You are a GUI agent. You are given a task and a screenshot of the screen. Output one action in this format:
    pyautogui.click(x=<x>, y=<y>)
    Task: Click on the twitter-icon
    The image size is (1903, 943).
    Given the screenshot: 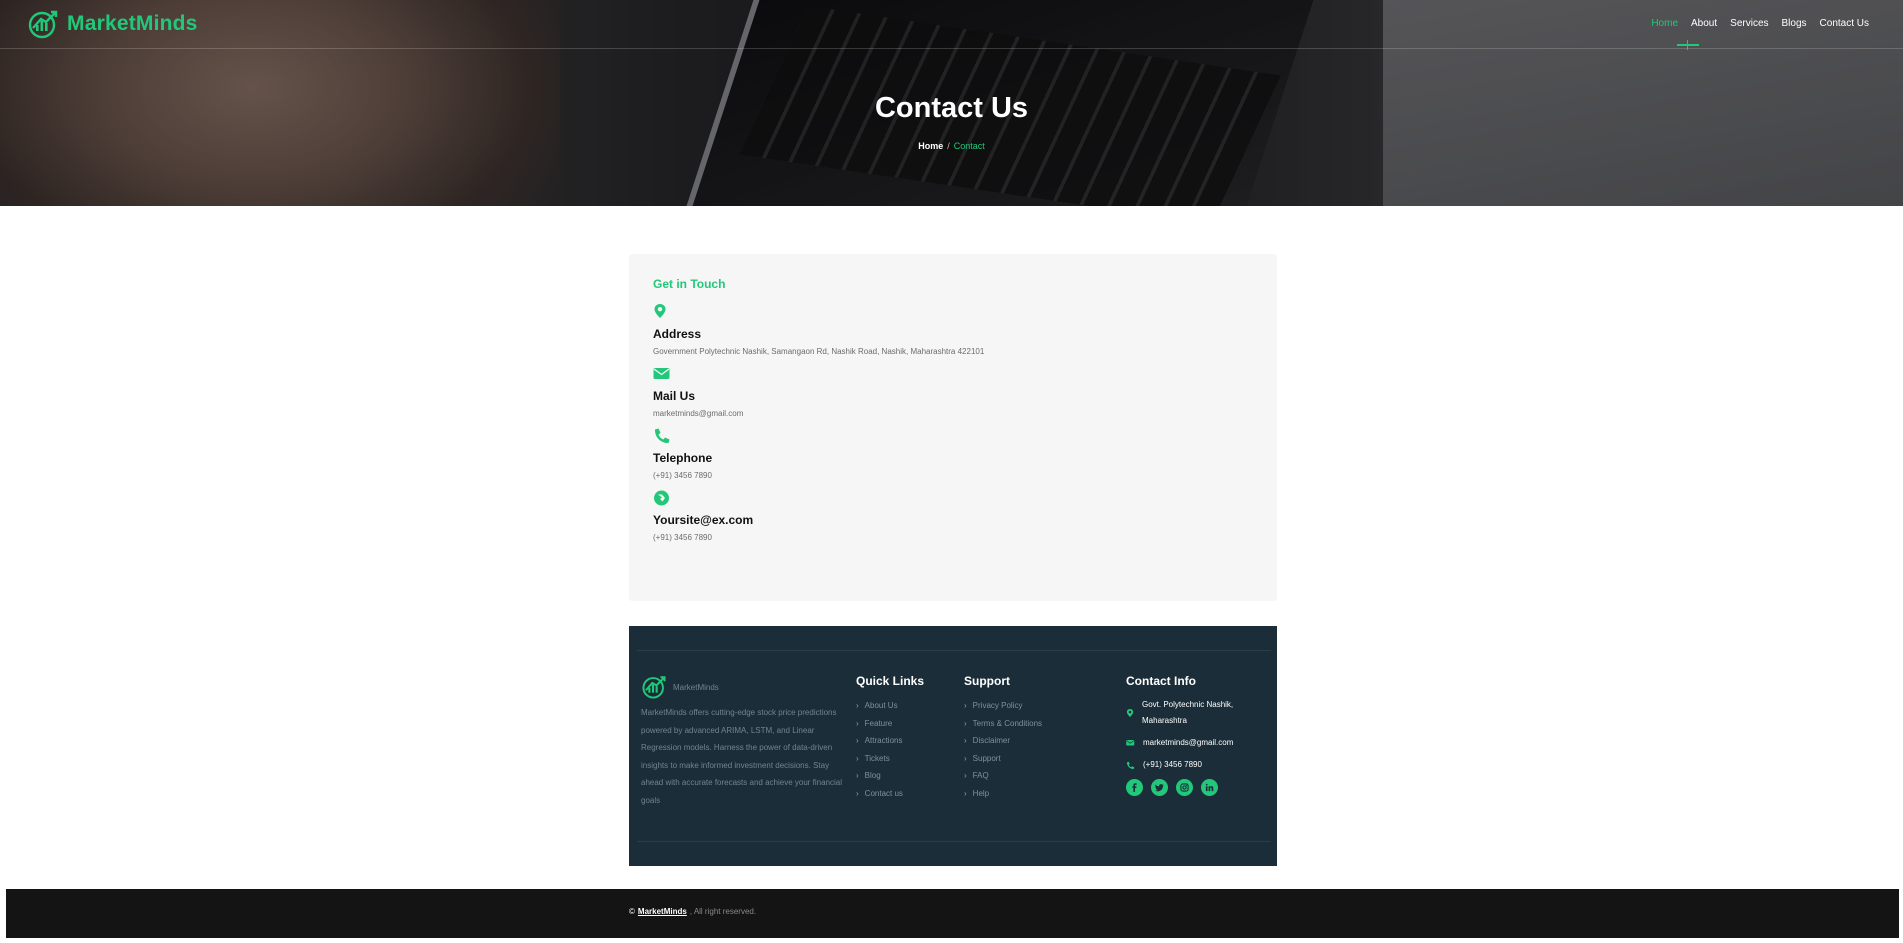 What is the action you would take?
    pyautogui.click(x=1159, y=787)
    